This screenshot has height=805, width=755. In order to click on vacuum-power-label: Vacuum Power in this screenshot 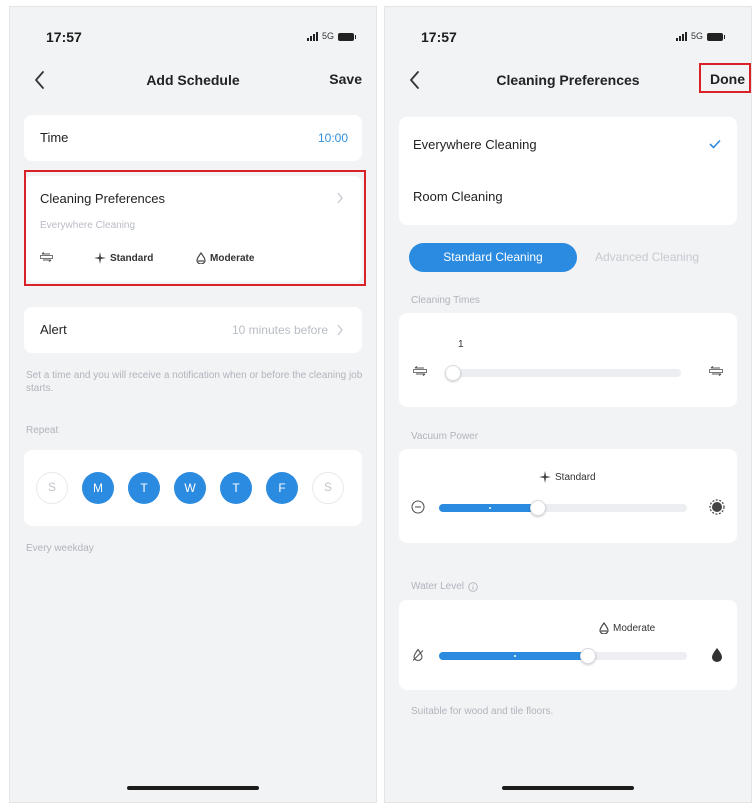, I will do `click(445, 436)`.